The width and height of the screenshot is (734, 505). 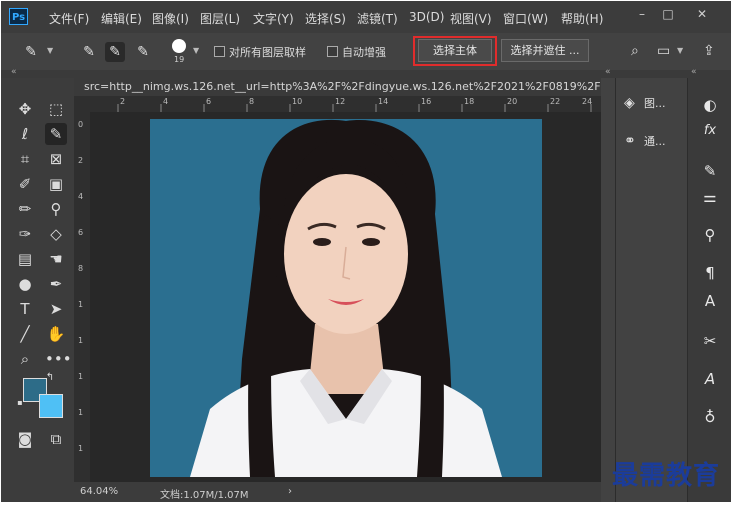 I want to click on menu-view: 视图(V), so click(x=471, y=18).